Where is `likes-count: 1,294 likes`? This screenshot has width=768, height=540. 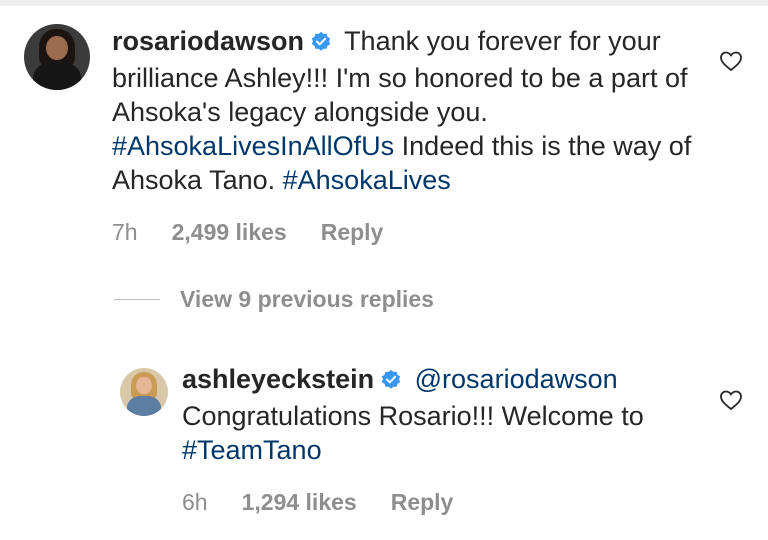 likes-count: 1,294 likes is located at coordinates (299, 502).